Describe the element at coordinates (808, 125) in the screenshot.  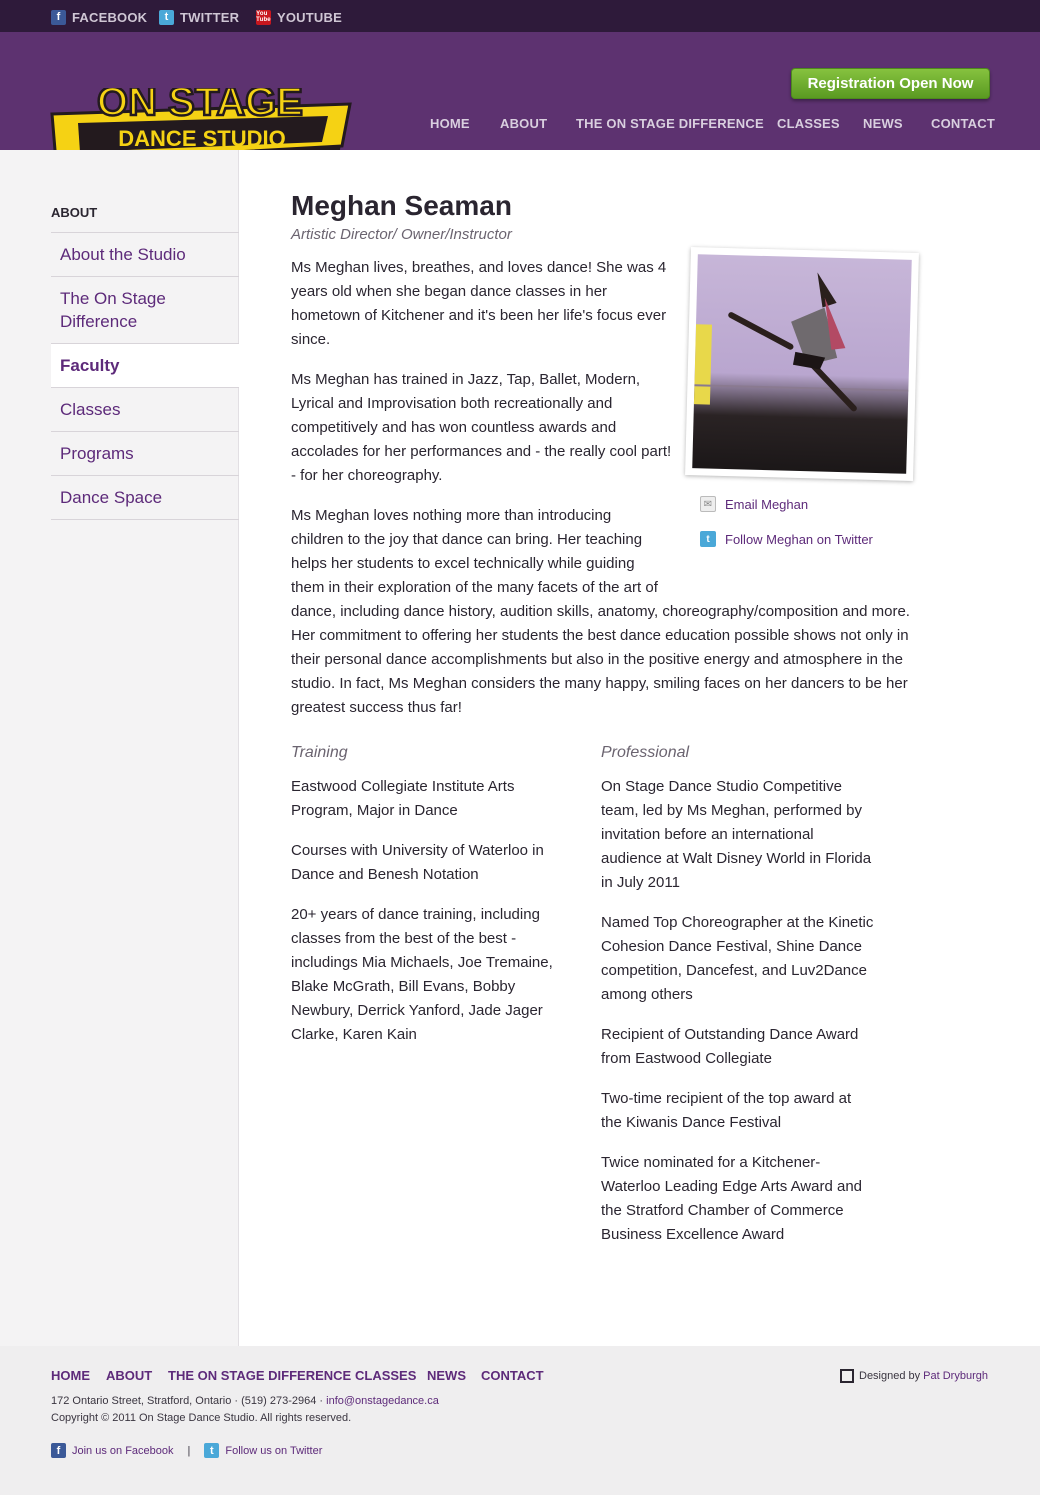
I see `nav-classes: CLASSES` at that location.